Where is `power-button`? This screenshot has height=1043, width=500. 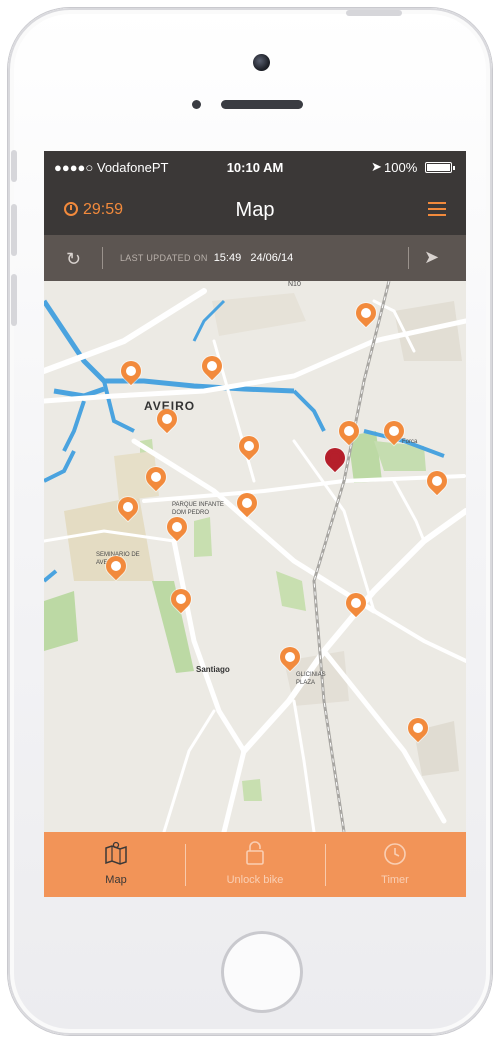 power-button is located at coordinates (374, 13).